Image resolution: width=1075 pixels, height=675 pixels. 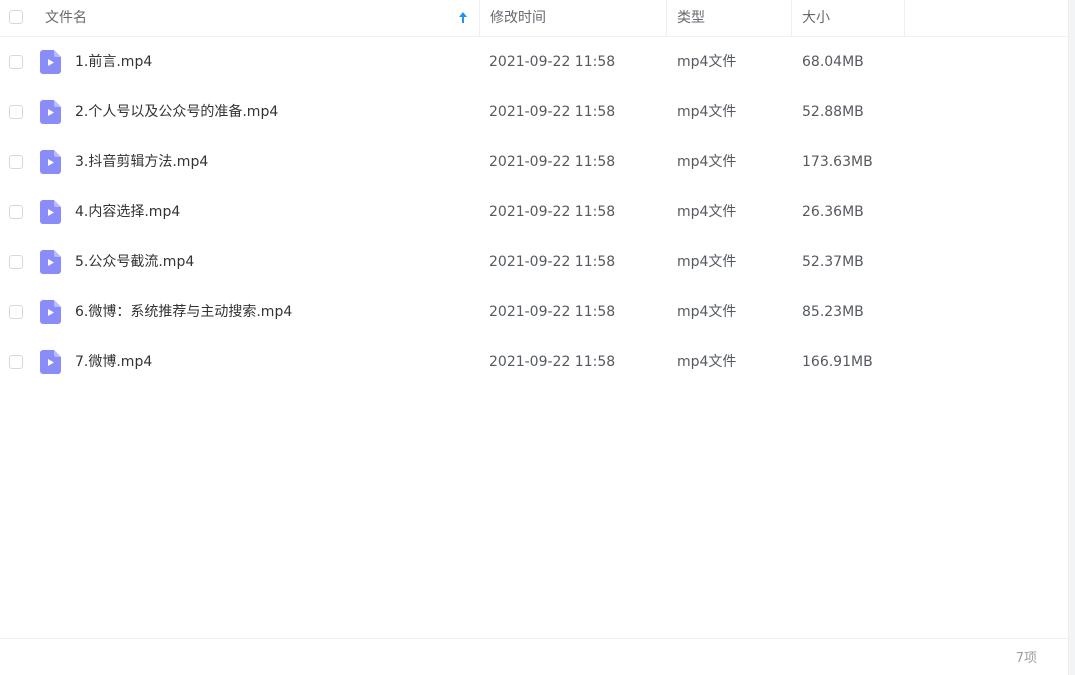 I want to click on status-bar: 7项, so click(x=534, y=656).